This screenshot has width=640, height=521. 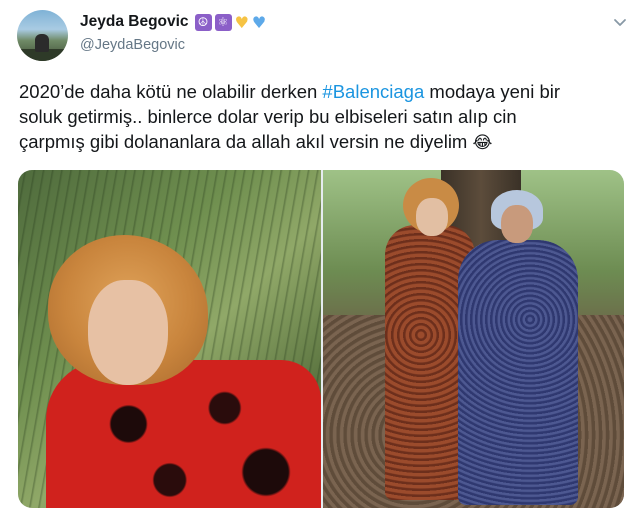 I want to click on display-name: Jeyda Begovic, so click(x=134, y=22).